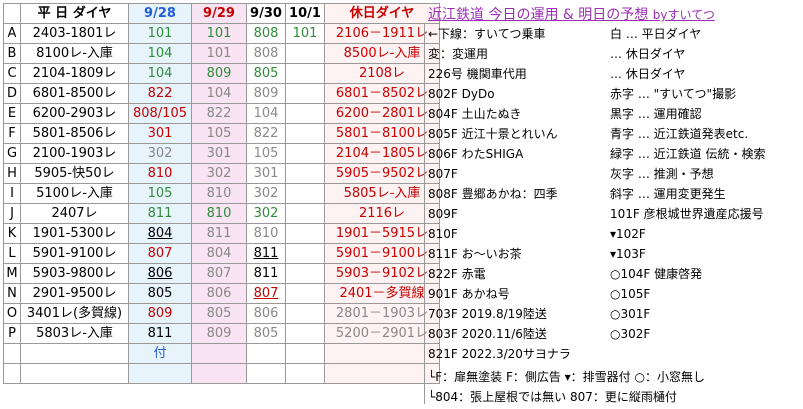 This screenshot has width=803, height=409. I want to click on table-row: M 5903-9800レ 806 807 811 5903－9102レ, so click(221, 273).